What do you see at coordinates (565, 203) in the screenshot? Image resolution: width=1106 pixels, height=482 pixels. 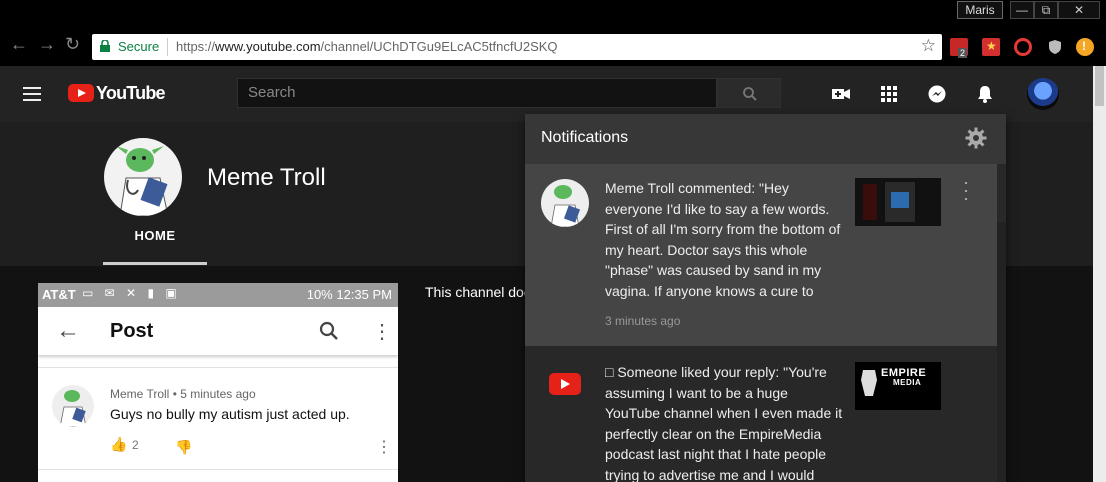 I see `notification-avatar` at bounding box center [565, 203].